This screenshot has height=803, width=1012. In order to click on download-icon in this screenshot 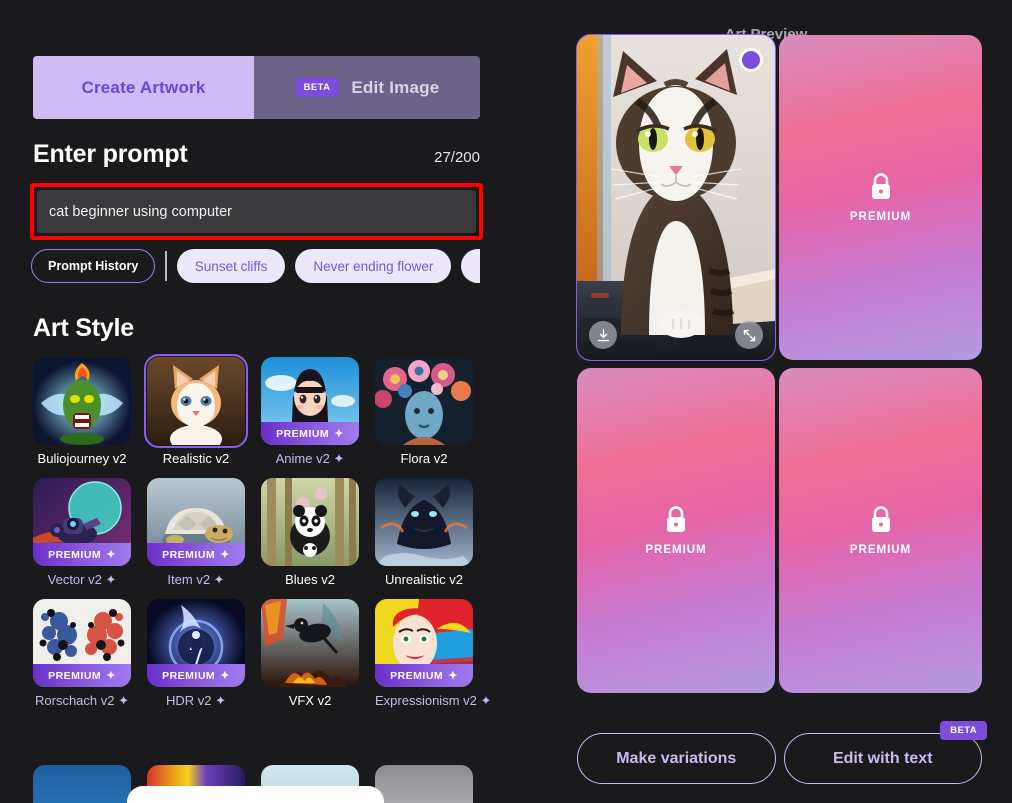, I will do `click(603, 335)`.